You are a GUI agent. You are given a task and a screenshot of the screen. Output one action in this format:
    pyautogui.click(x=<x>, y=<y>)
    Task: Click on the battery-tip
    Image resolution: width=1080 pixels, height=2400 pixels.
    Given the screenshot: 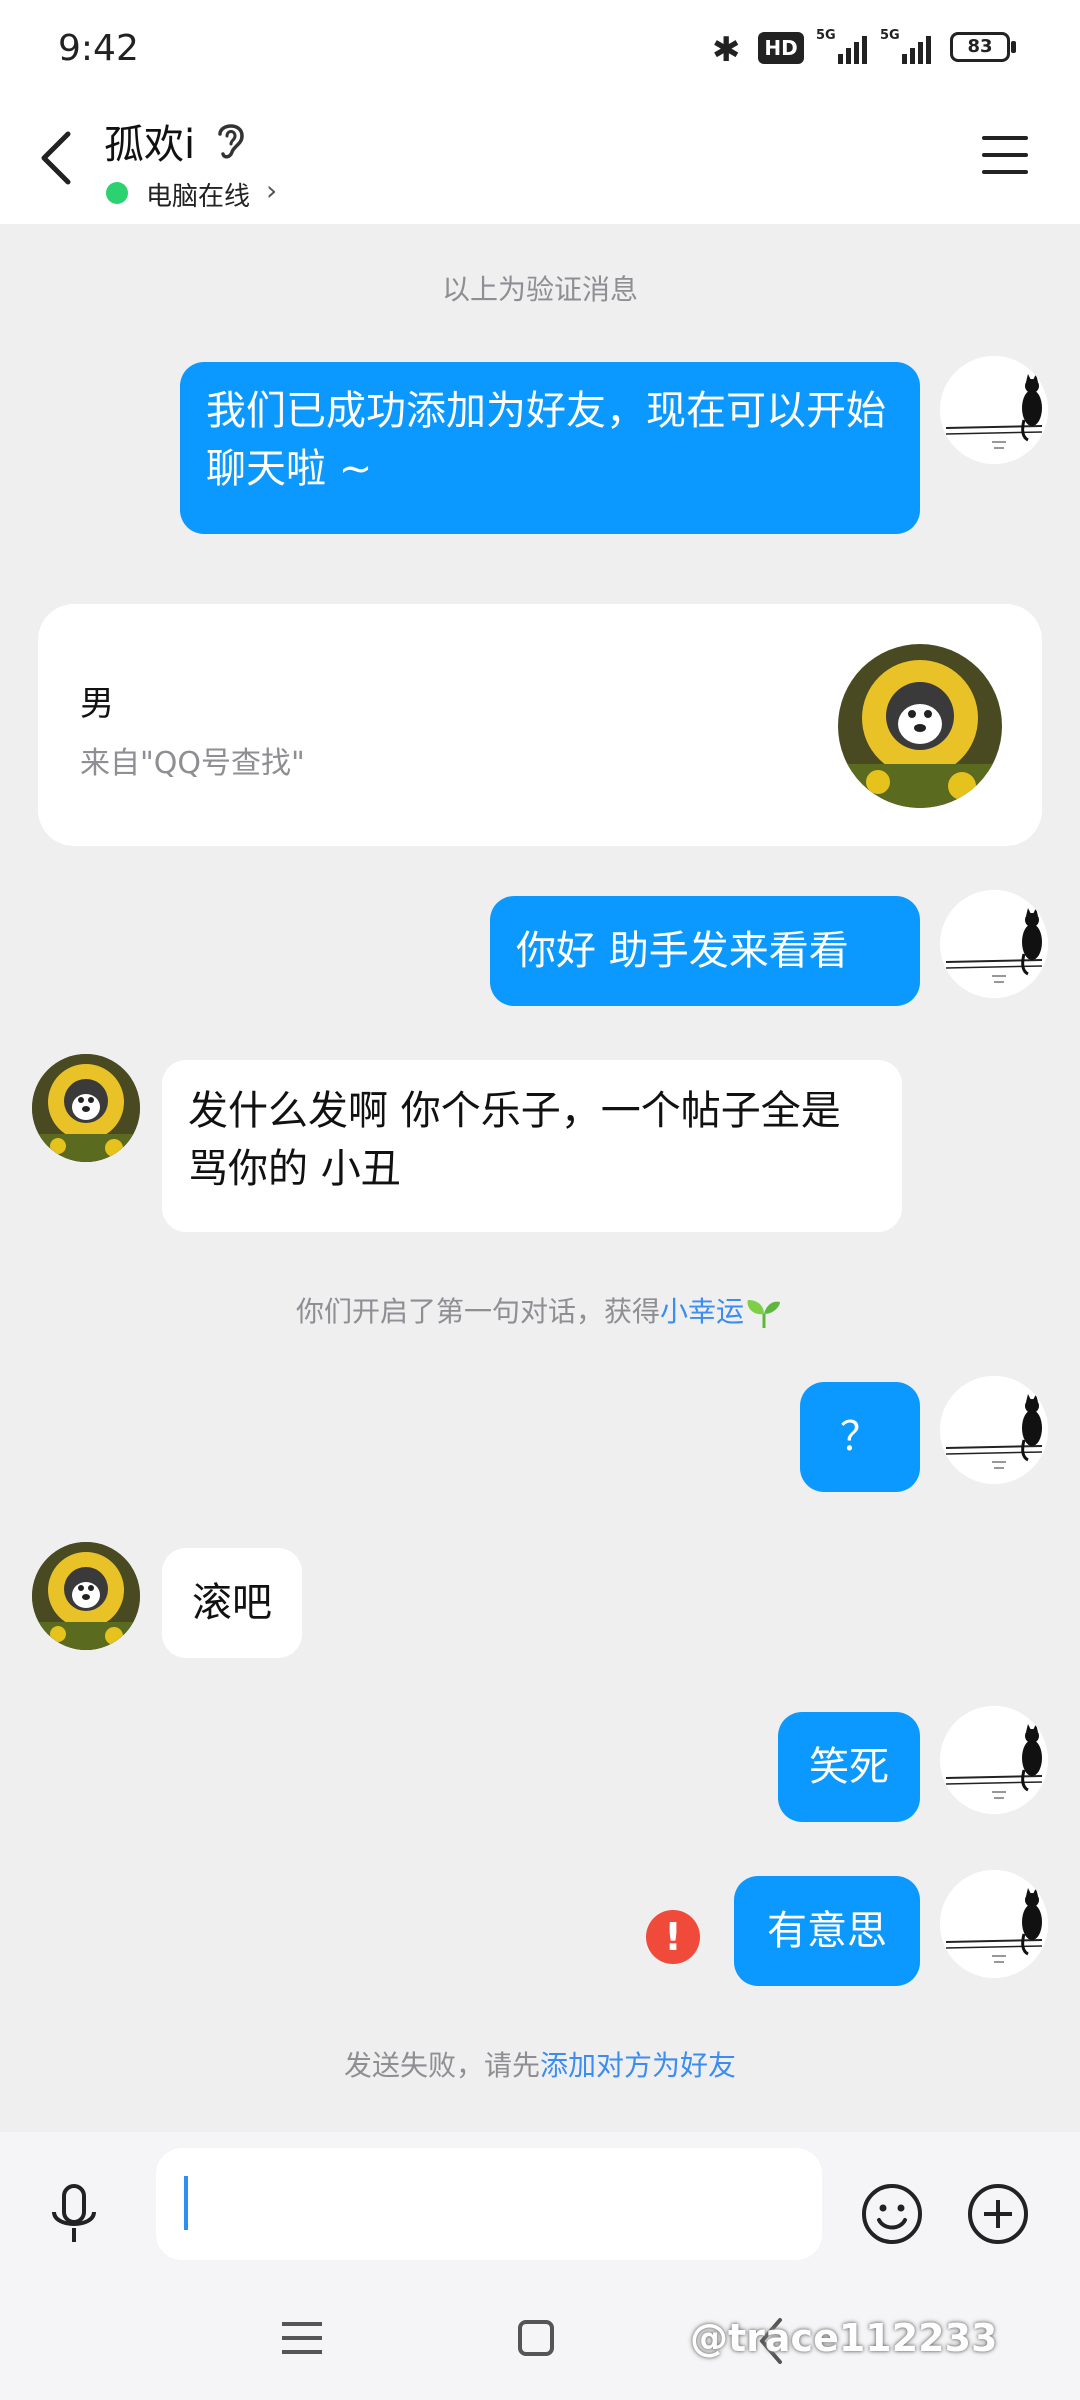 What is the action you would take?
    pyautogui.click(x=1013, y=47)
    